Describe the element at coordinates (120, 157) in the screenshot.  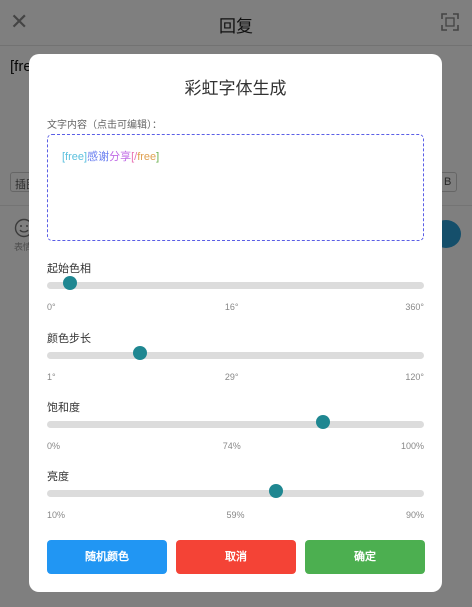
I see `editor-text-segment: 分享` at that location.